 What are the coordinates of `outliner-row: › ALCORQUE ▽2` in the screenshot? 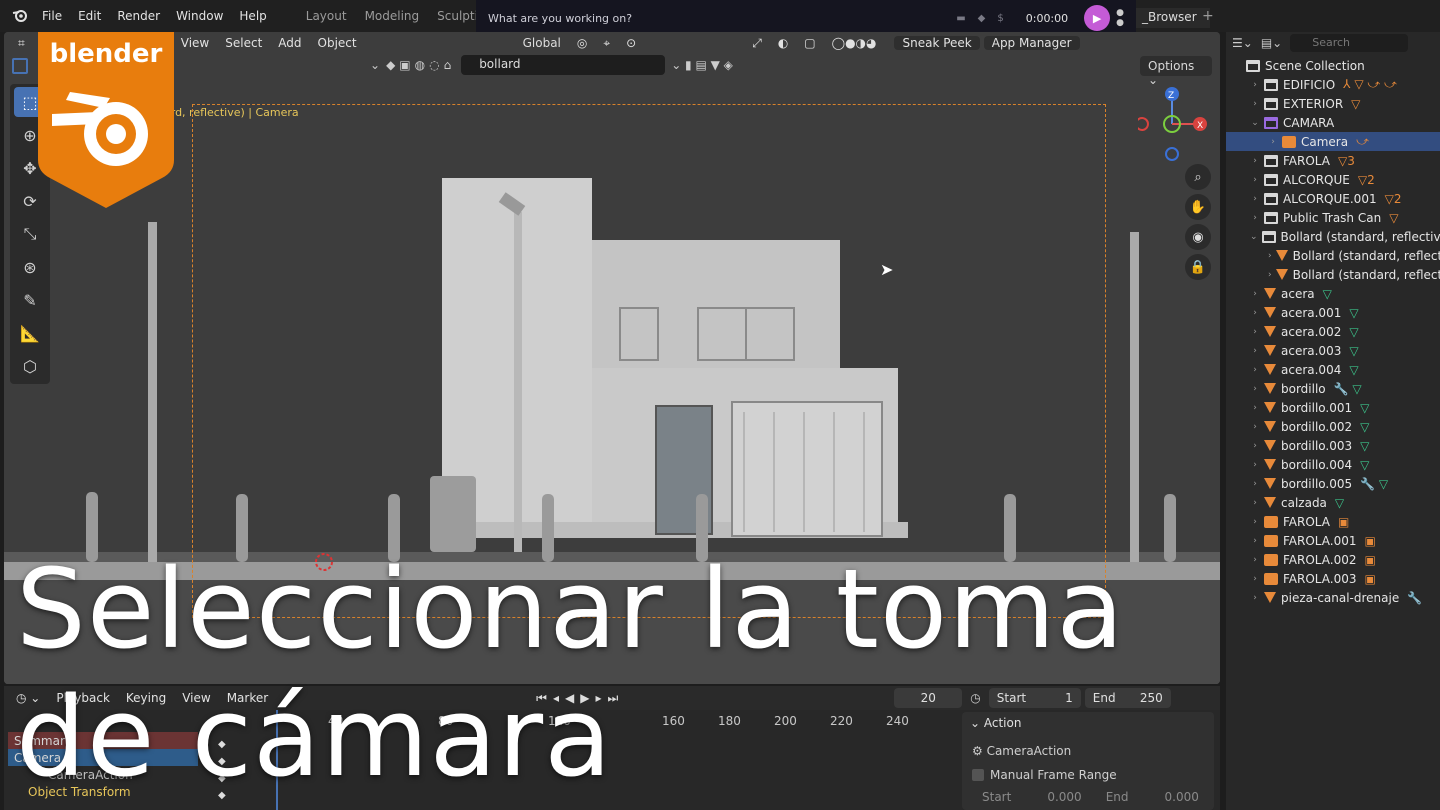 It's located at (1333, 179).